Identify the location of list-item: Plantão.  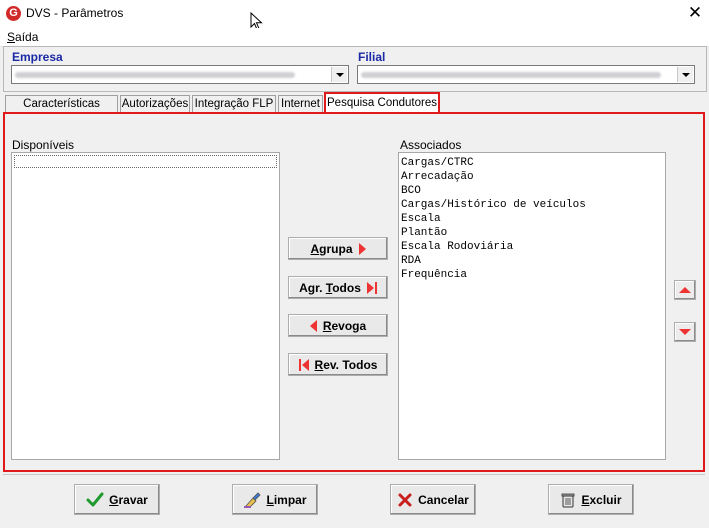
(533, 233).